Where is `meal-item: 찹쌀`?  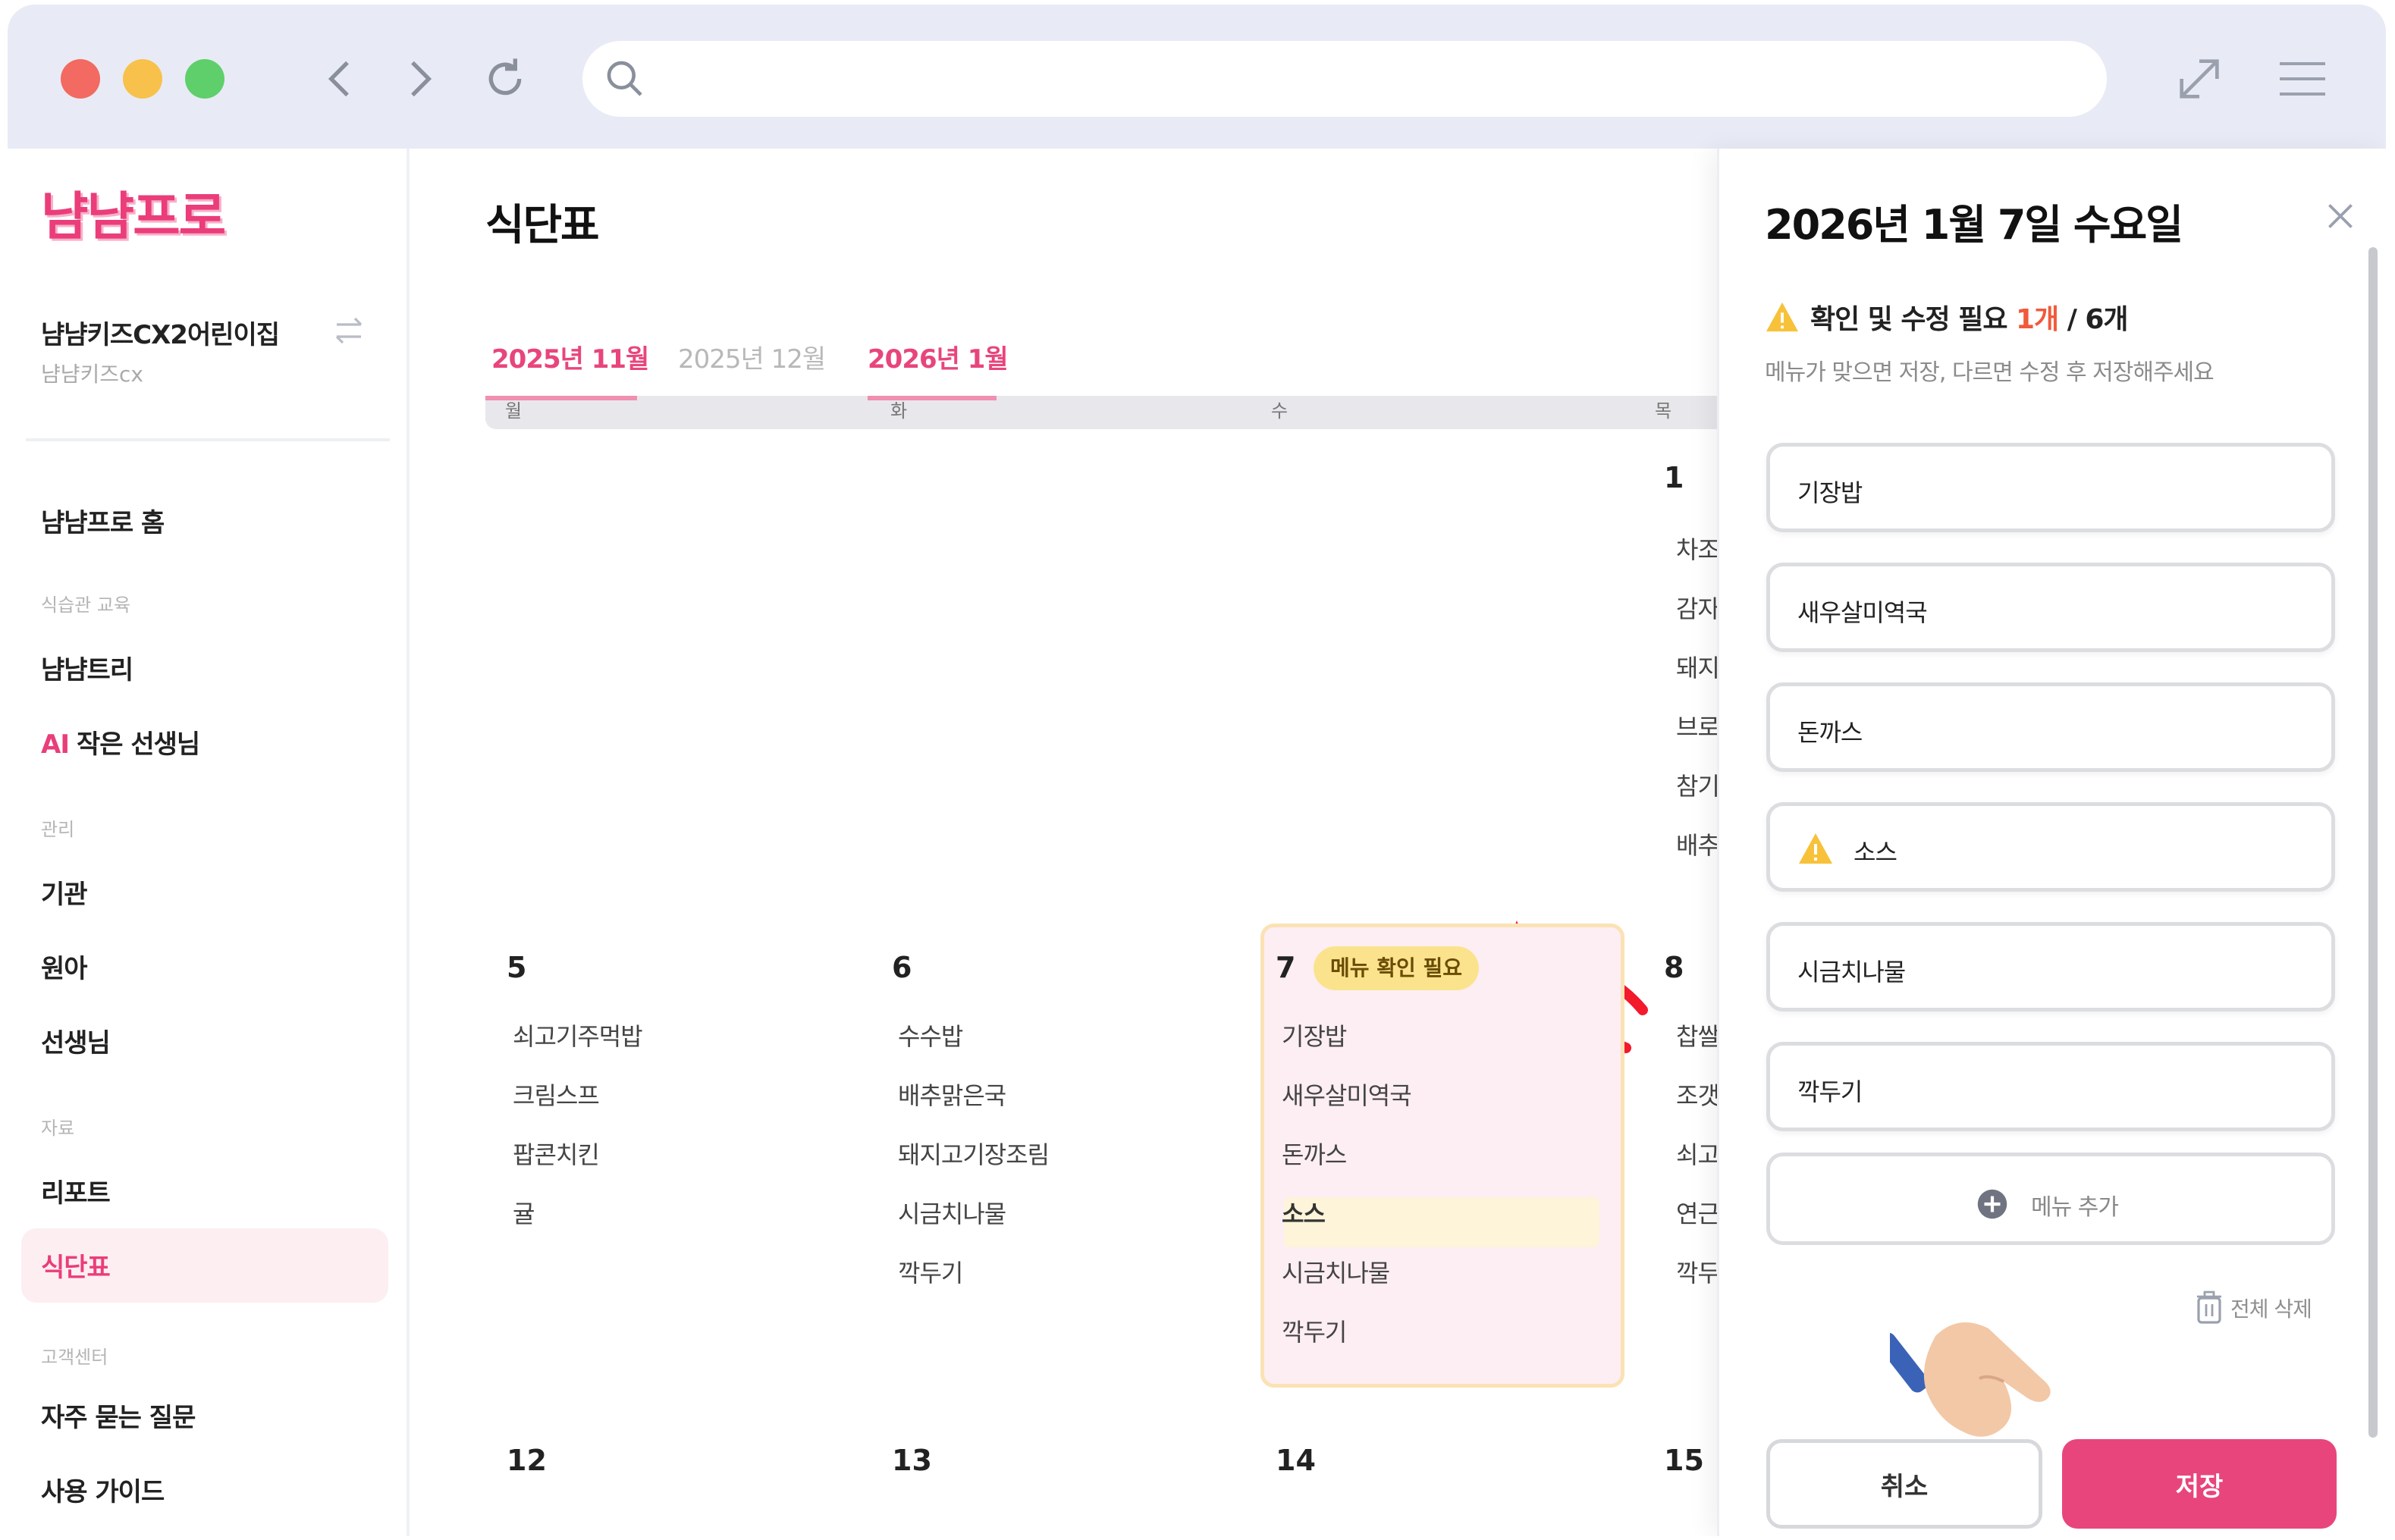
meal-item: 찹쌀 is located at coordinates (1696, 1036).